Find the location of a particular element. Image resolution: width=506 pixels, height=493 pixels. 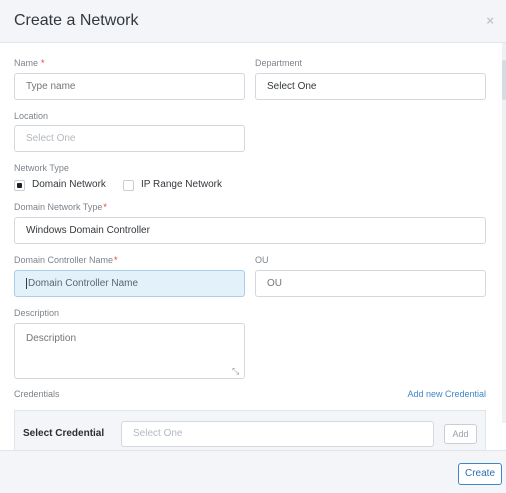

department-select: Select One is located at coordinates (370, 86).